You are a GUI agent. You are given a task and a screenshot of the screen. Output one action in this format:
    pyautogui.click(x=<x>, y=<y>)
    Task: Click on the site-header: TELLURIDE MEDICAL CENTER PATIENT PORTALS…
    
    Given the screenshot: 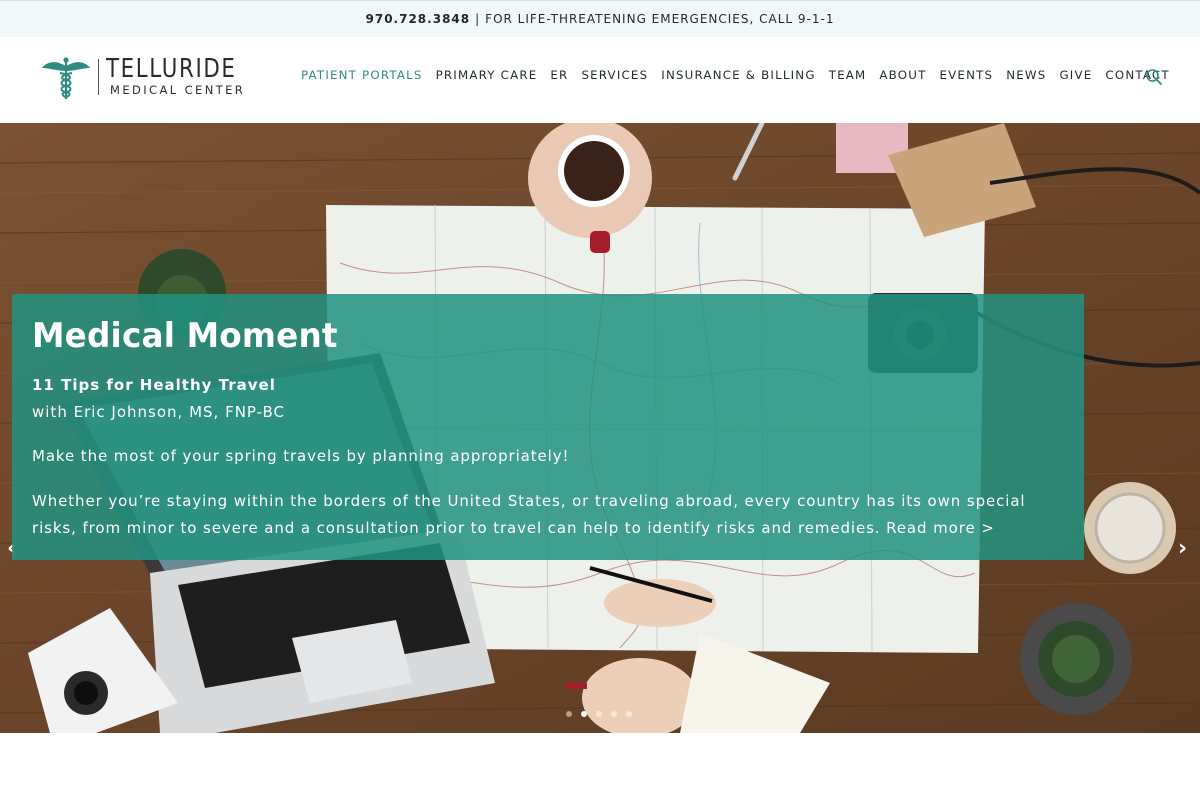 What is the action you would take?
    pyautogui.click(x=600, y=80)
    